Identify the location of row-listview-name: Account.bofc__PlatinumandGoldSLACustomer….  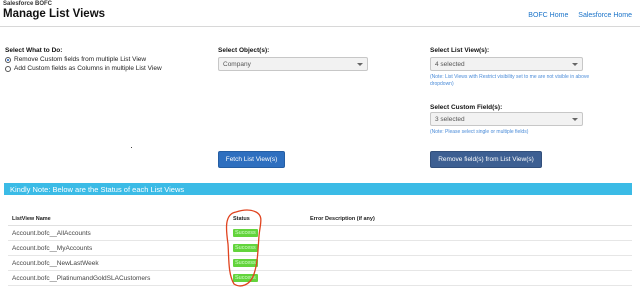
(81, 278).